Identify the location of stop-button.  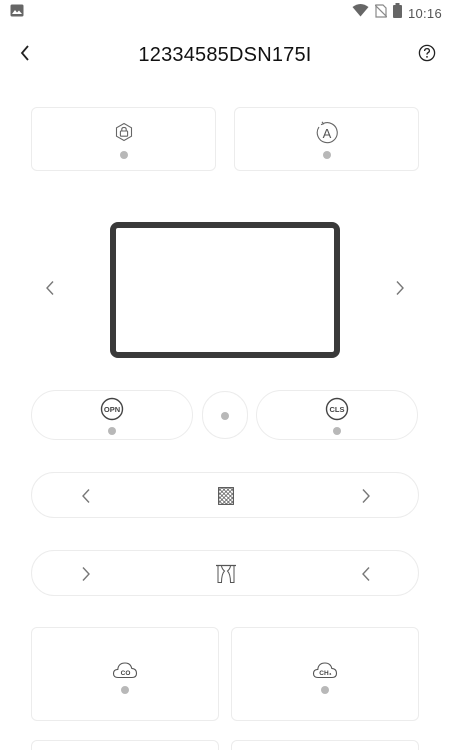
(225, 415).